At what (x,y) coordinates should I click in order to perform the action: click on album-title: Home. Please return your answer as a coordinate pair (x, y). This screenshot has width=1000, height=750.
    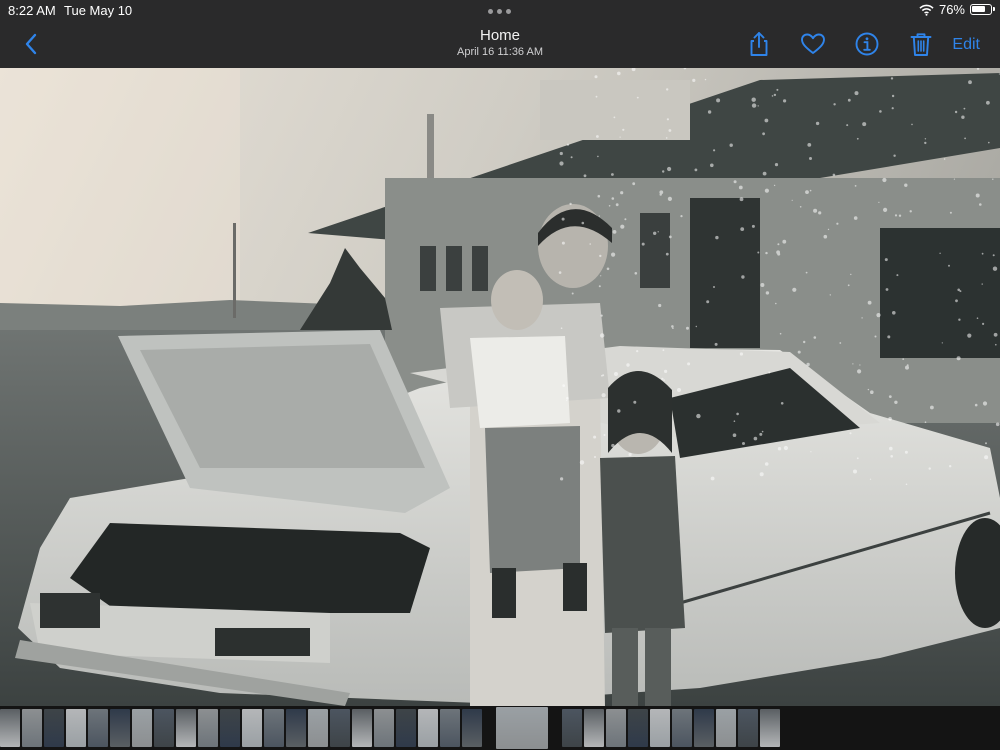
    Looking at the image, I should click on (499, 35).